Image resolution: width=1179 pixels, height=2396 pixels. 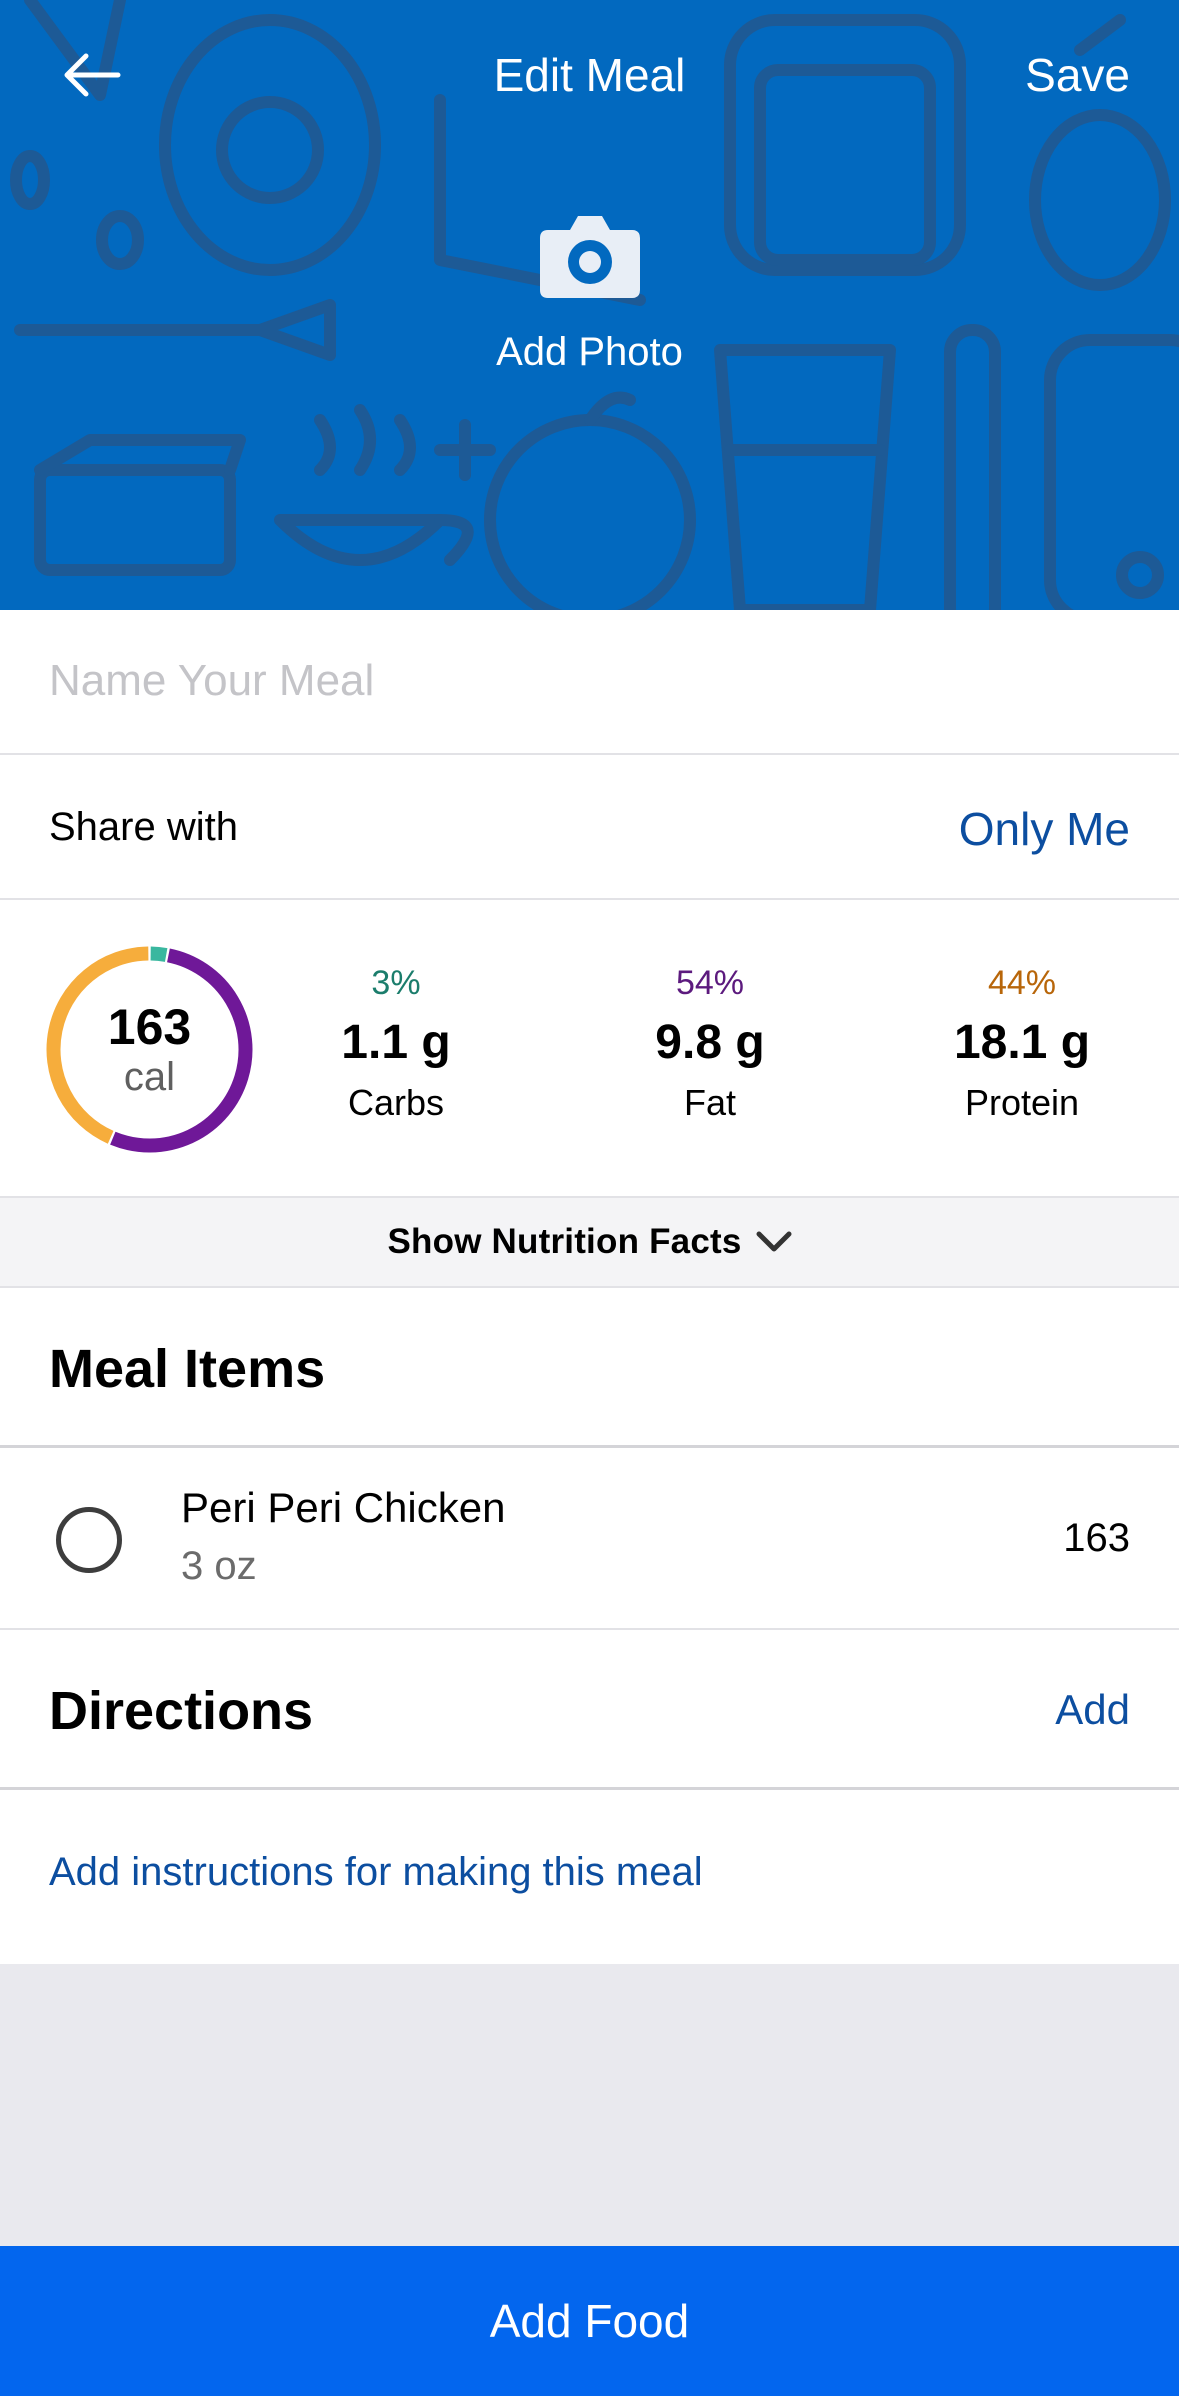 I want to click on directions-header: Directions Add, so click(x=589, y=1710).